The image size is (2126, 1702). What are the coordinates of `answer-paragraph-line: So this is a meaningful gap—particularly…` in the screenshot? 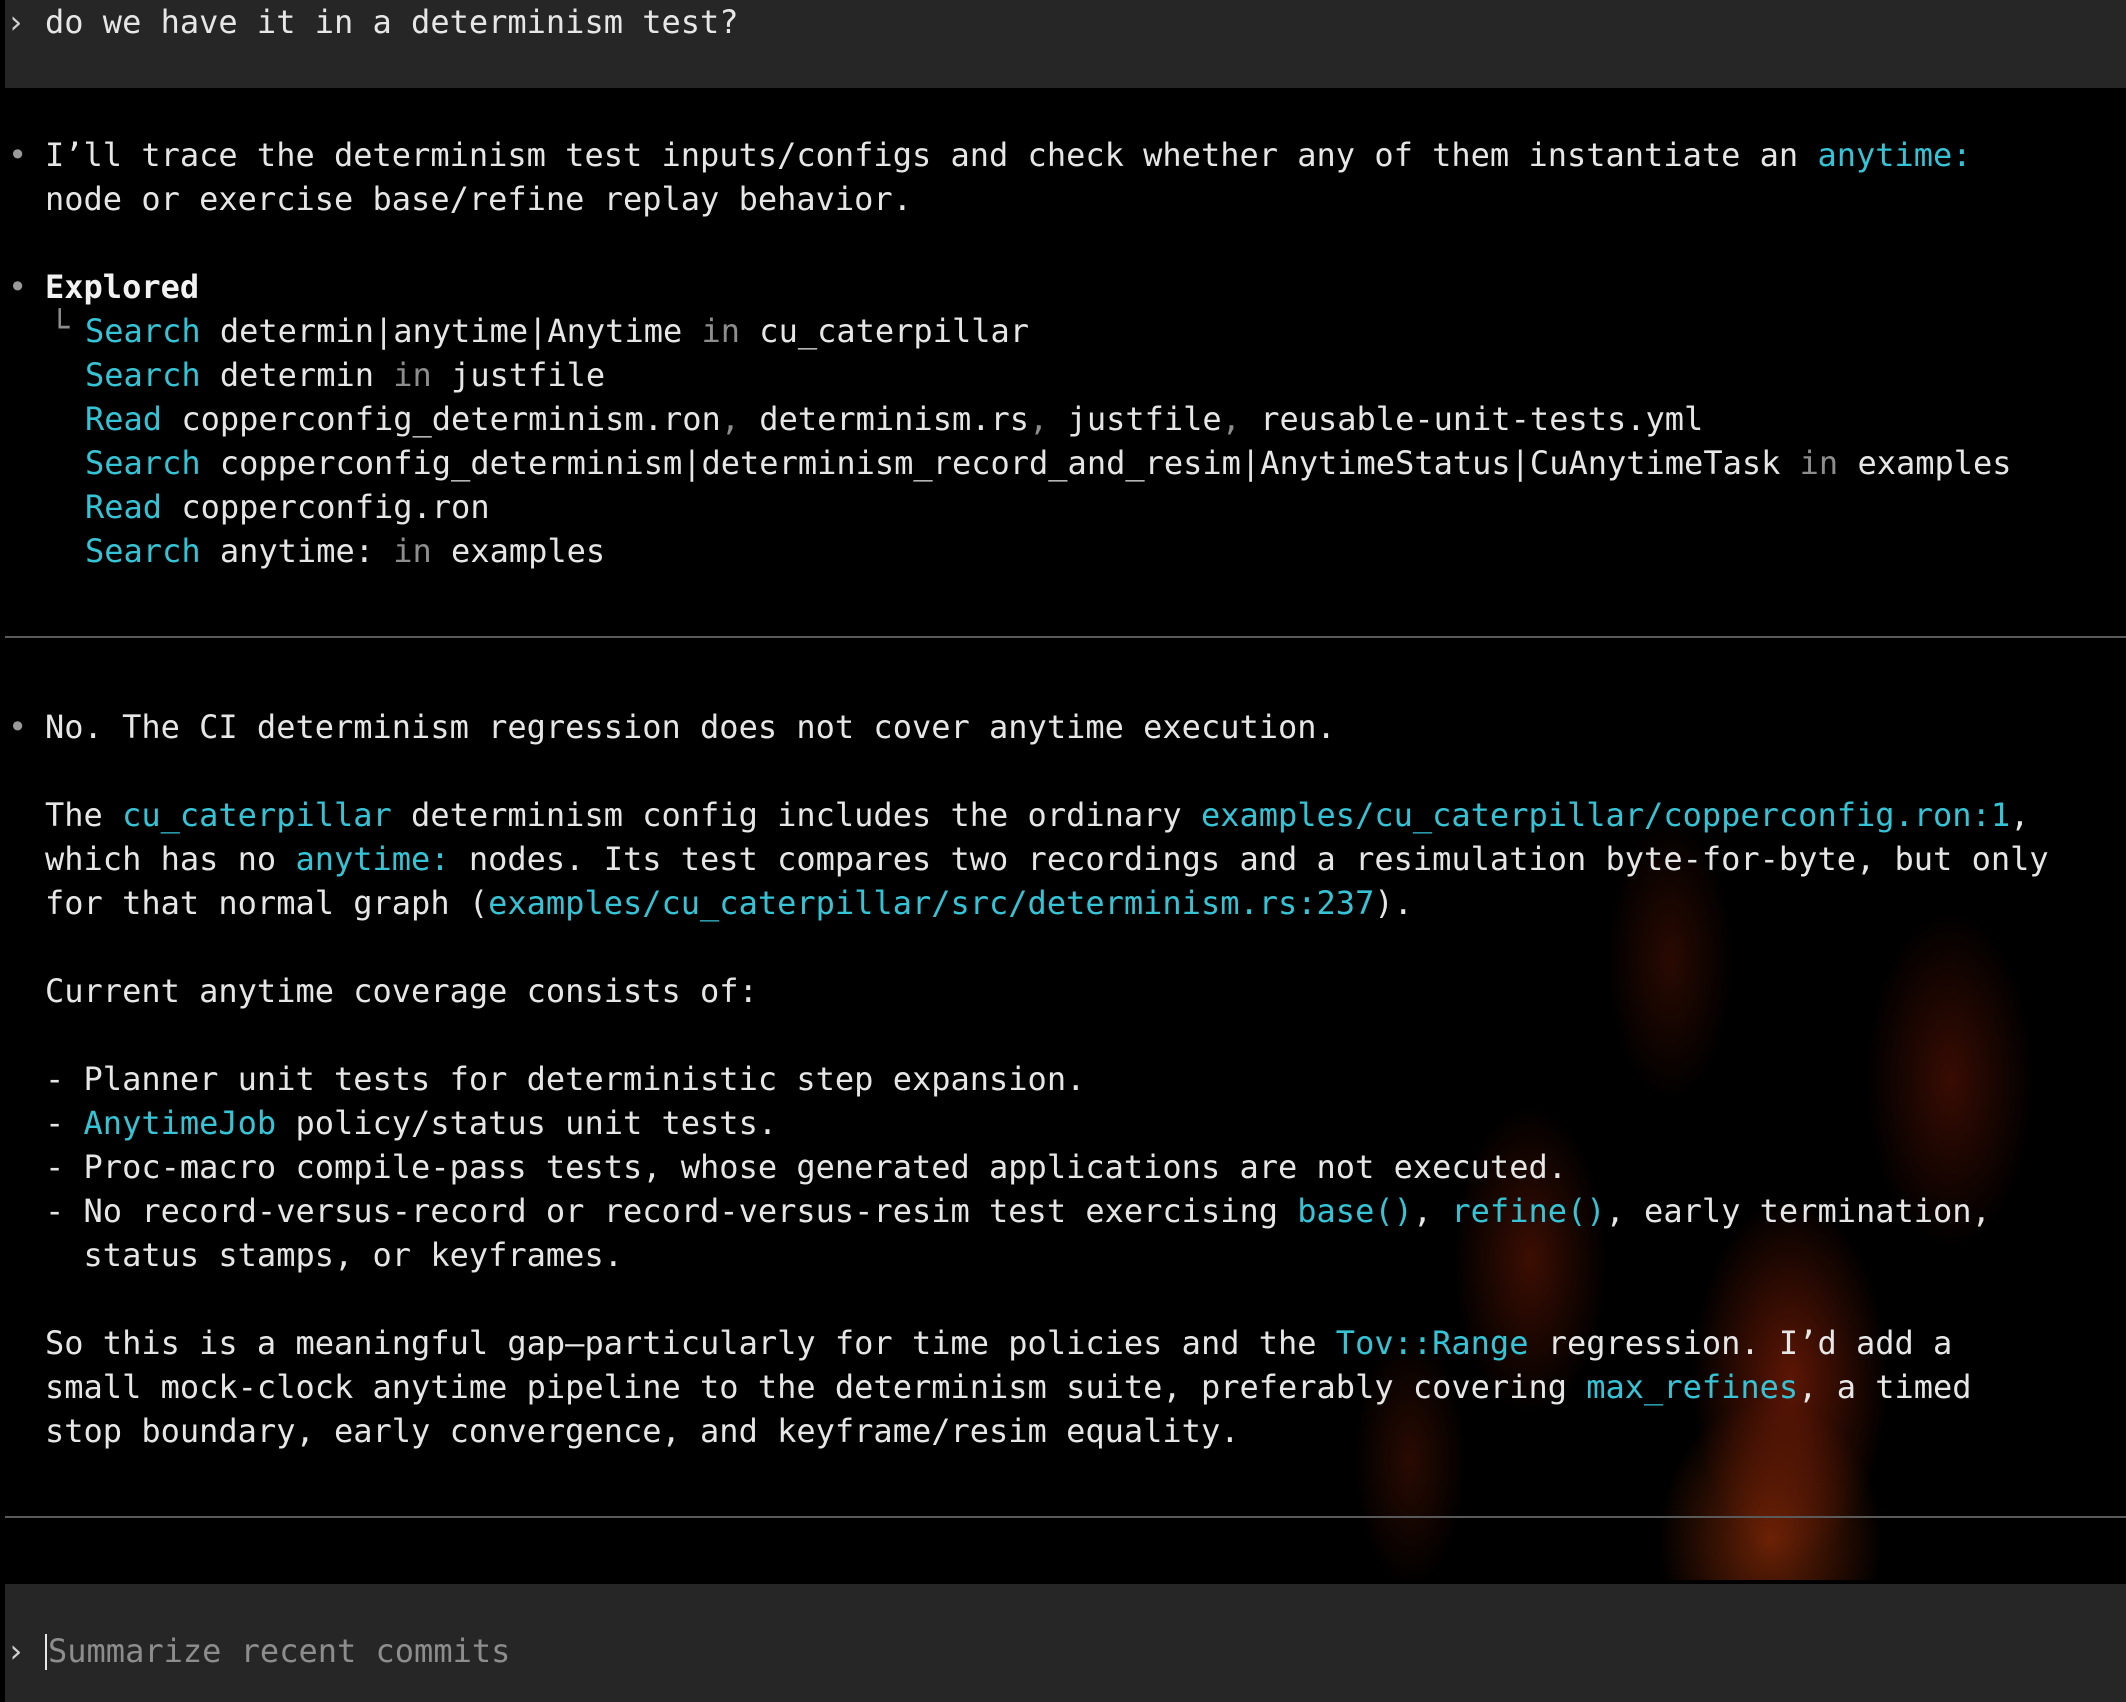 It's located at (998, 1343).